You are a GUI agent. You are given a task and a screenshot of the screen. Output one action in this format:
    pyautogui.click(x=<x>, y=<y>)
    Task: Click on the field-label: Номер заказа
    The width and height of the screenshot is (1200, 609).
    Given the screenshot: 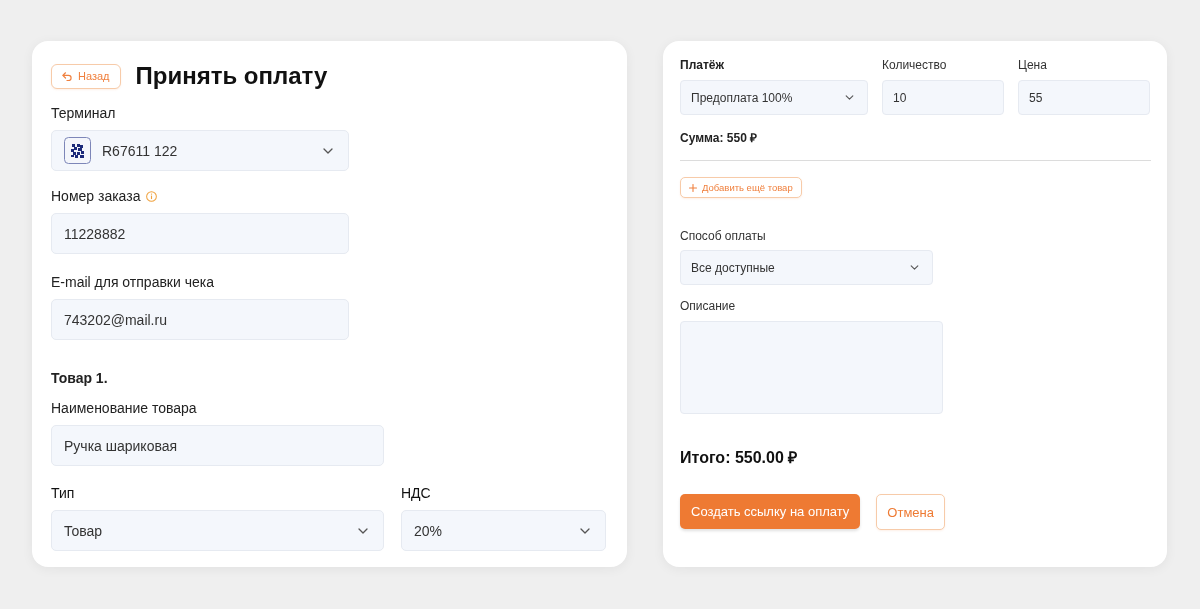 What is the action you would take?
    pyautogui.click(x=96, y=196)
    